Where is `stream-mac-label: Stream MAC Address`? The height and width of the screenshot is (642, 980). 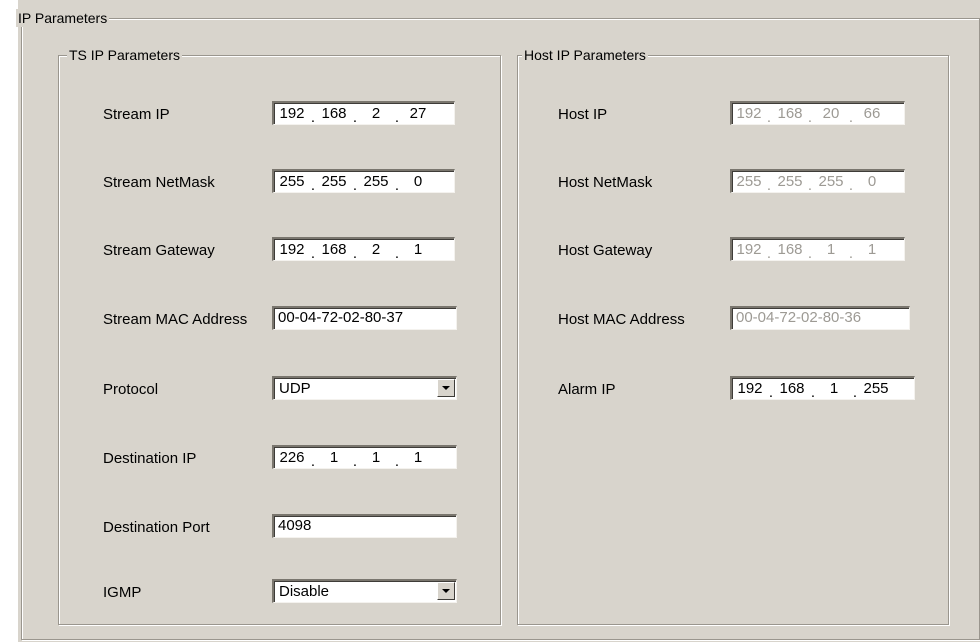
stream-mac-label: Stream MAC Address is located at coordinates (175, 319).